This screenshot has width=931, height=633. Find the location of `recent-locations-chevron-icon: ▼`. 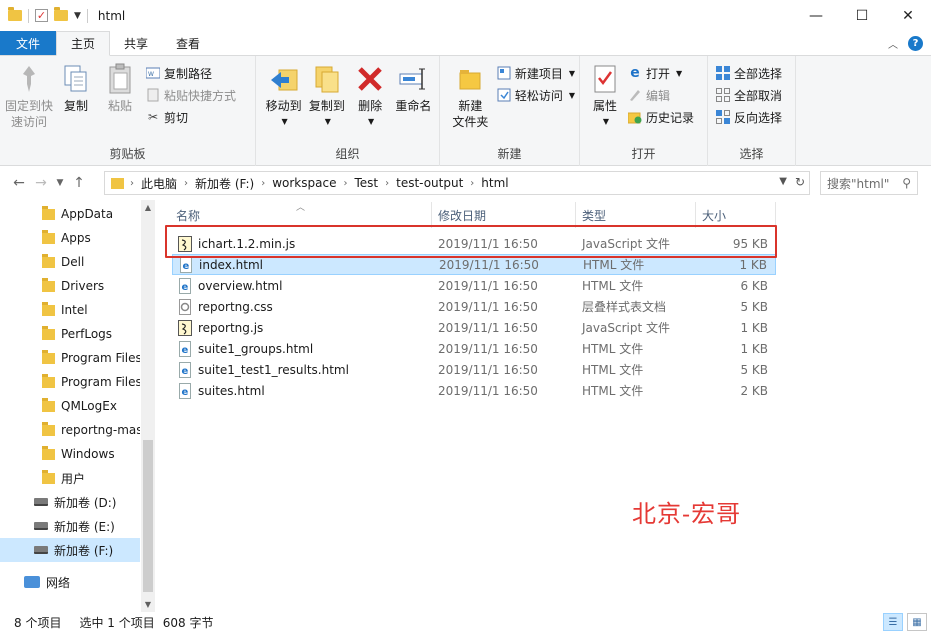

recent-locations-chevron-icon: ▼ is located at coordinates (60, 183).